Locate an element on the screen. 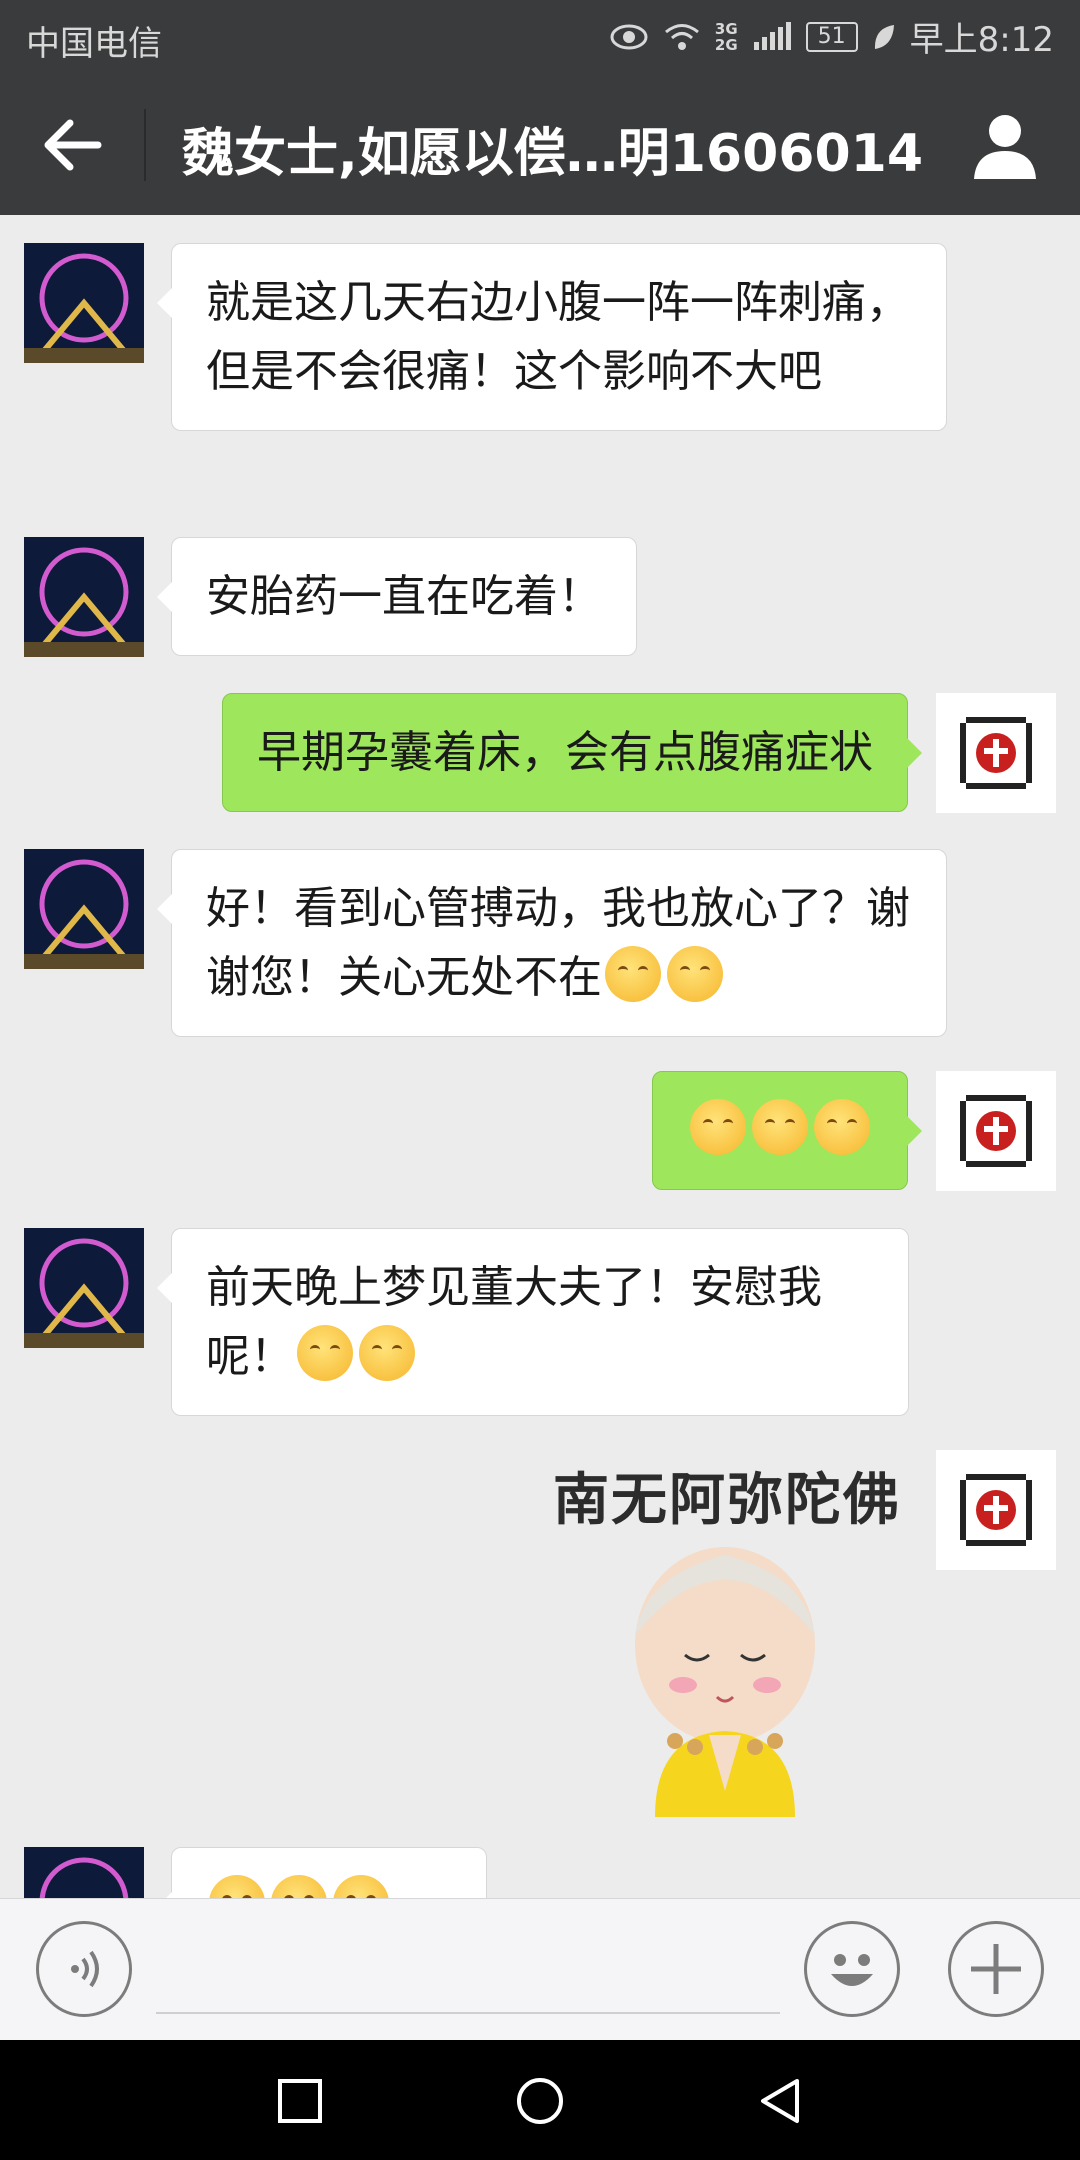 The height and width of the screenshot is (2160, 1080). header-divider is located at coordinates (145, 145).